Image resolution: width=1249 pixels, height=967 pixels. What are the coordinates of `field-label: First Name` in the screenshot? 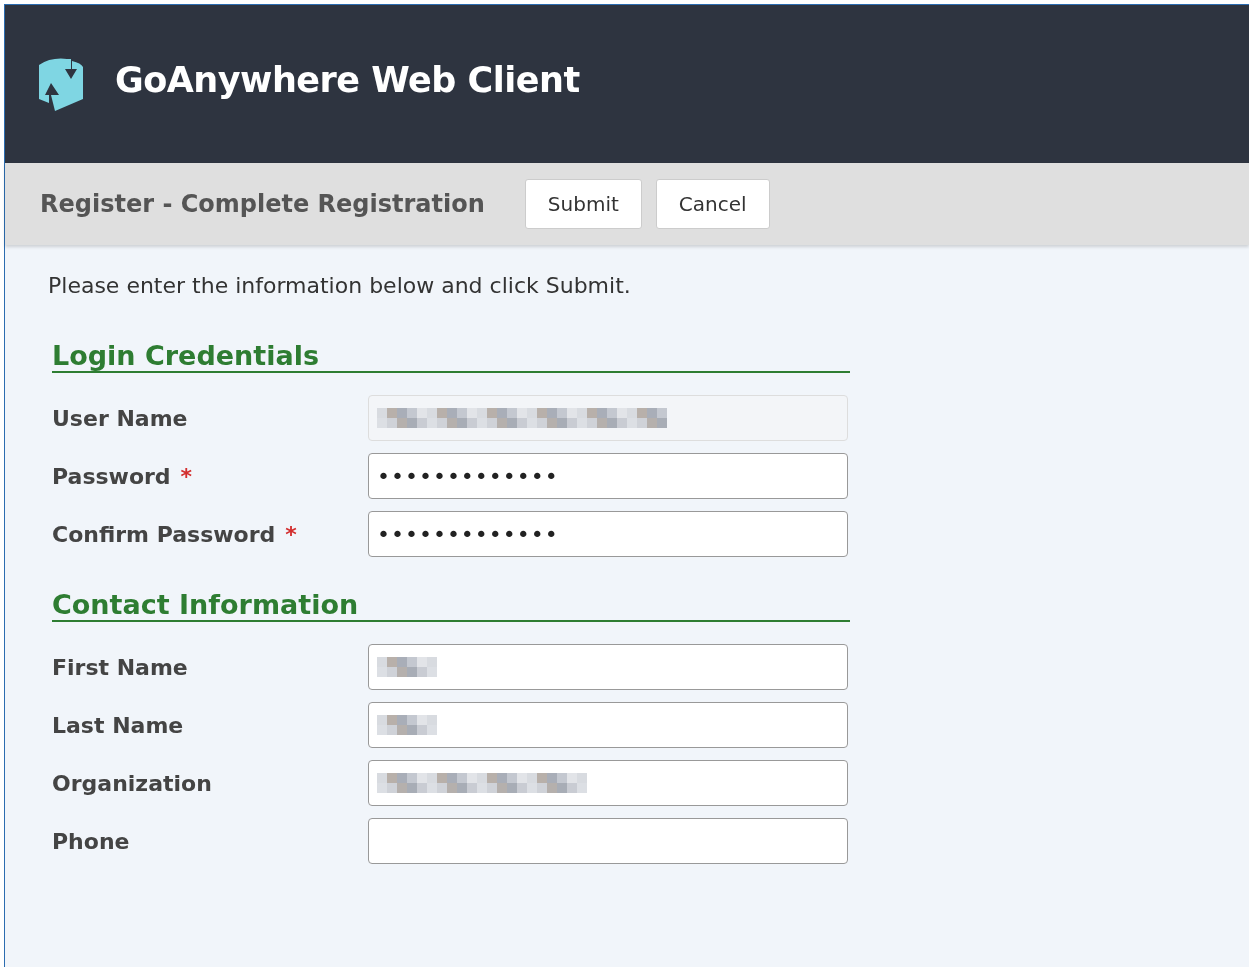 It's located at (120, 667).